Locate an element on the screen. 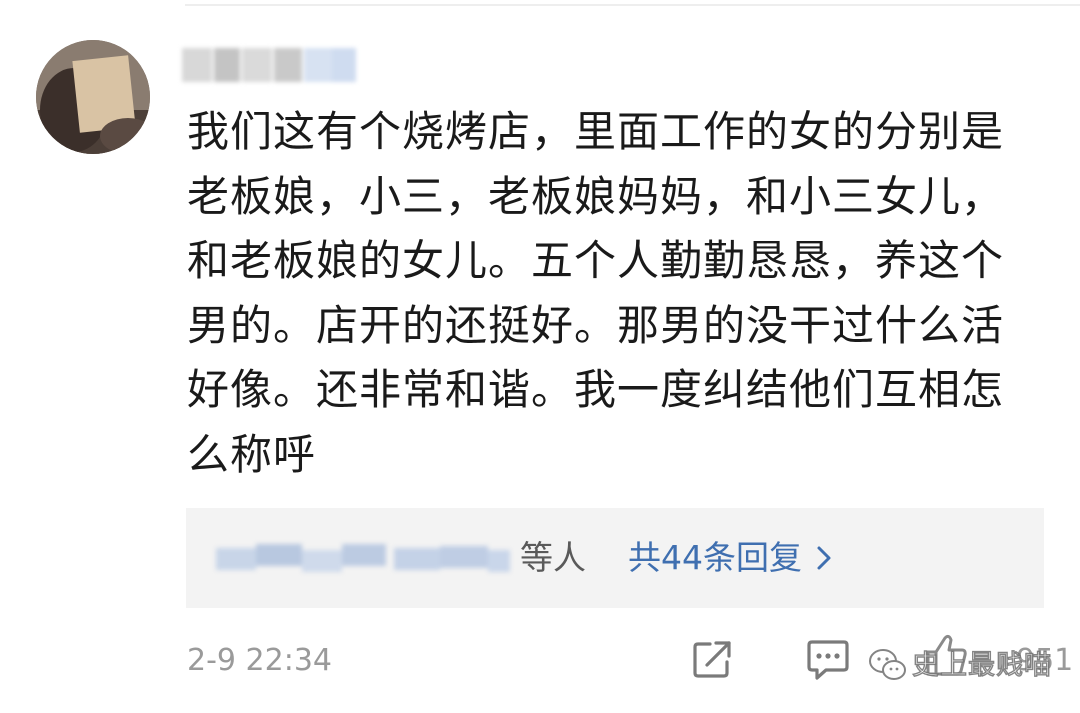 This screenshot has width=1080, height=713. wechat-icon is located at coordinates (887, 664).